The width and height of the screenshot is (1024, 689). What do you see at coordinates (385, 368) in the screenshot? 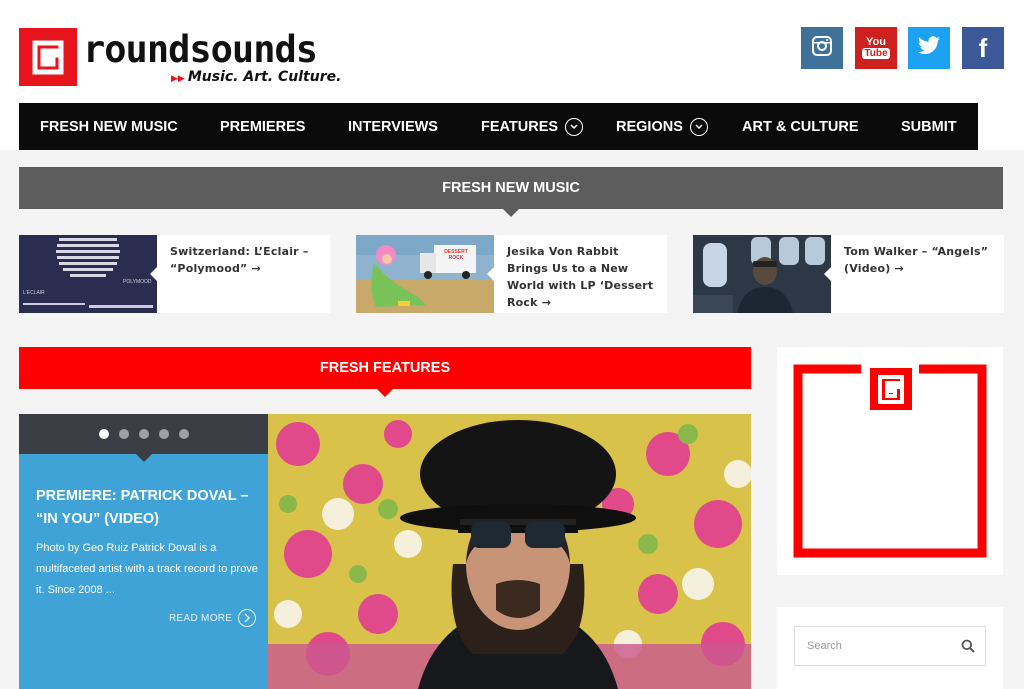
I see `section-heading: FRESH FEATURES` at bounding box center [385, 368].